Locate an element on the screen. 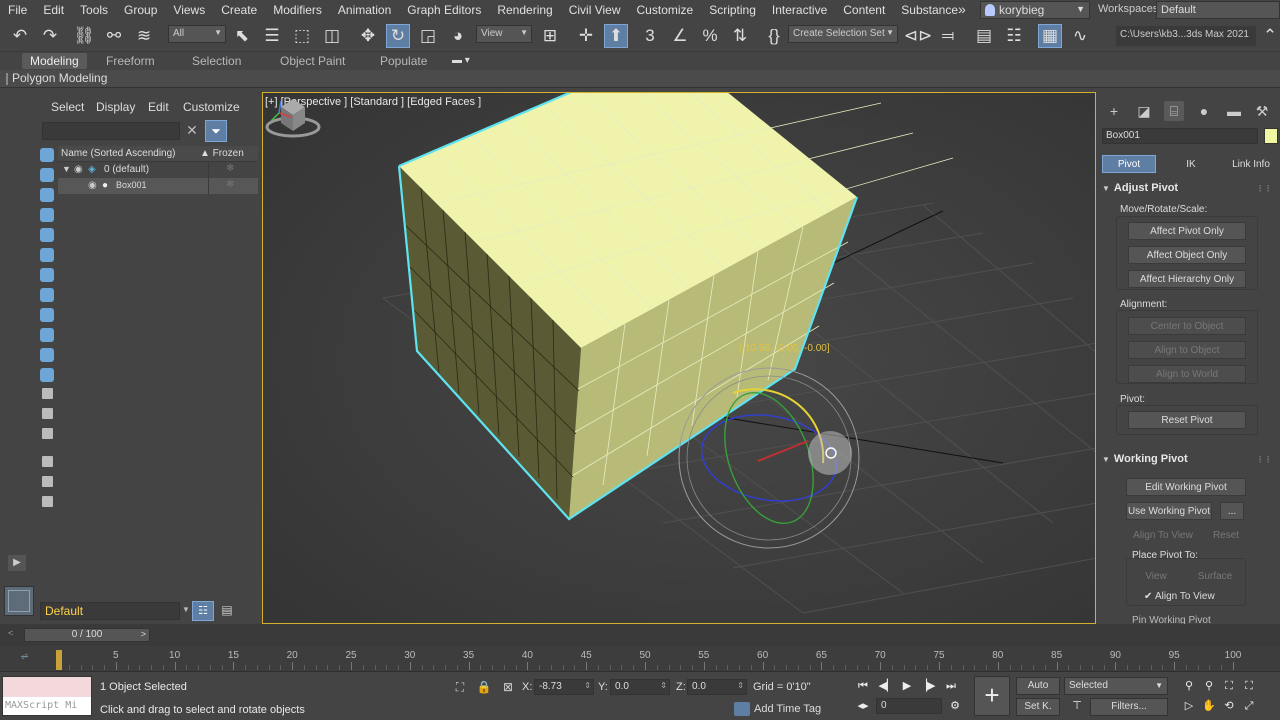  place-pivot-view-button: View is located at coordinates (1156, 576).